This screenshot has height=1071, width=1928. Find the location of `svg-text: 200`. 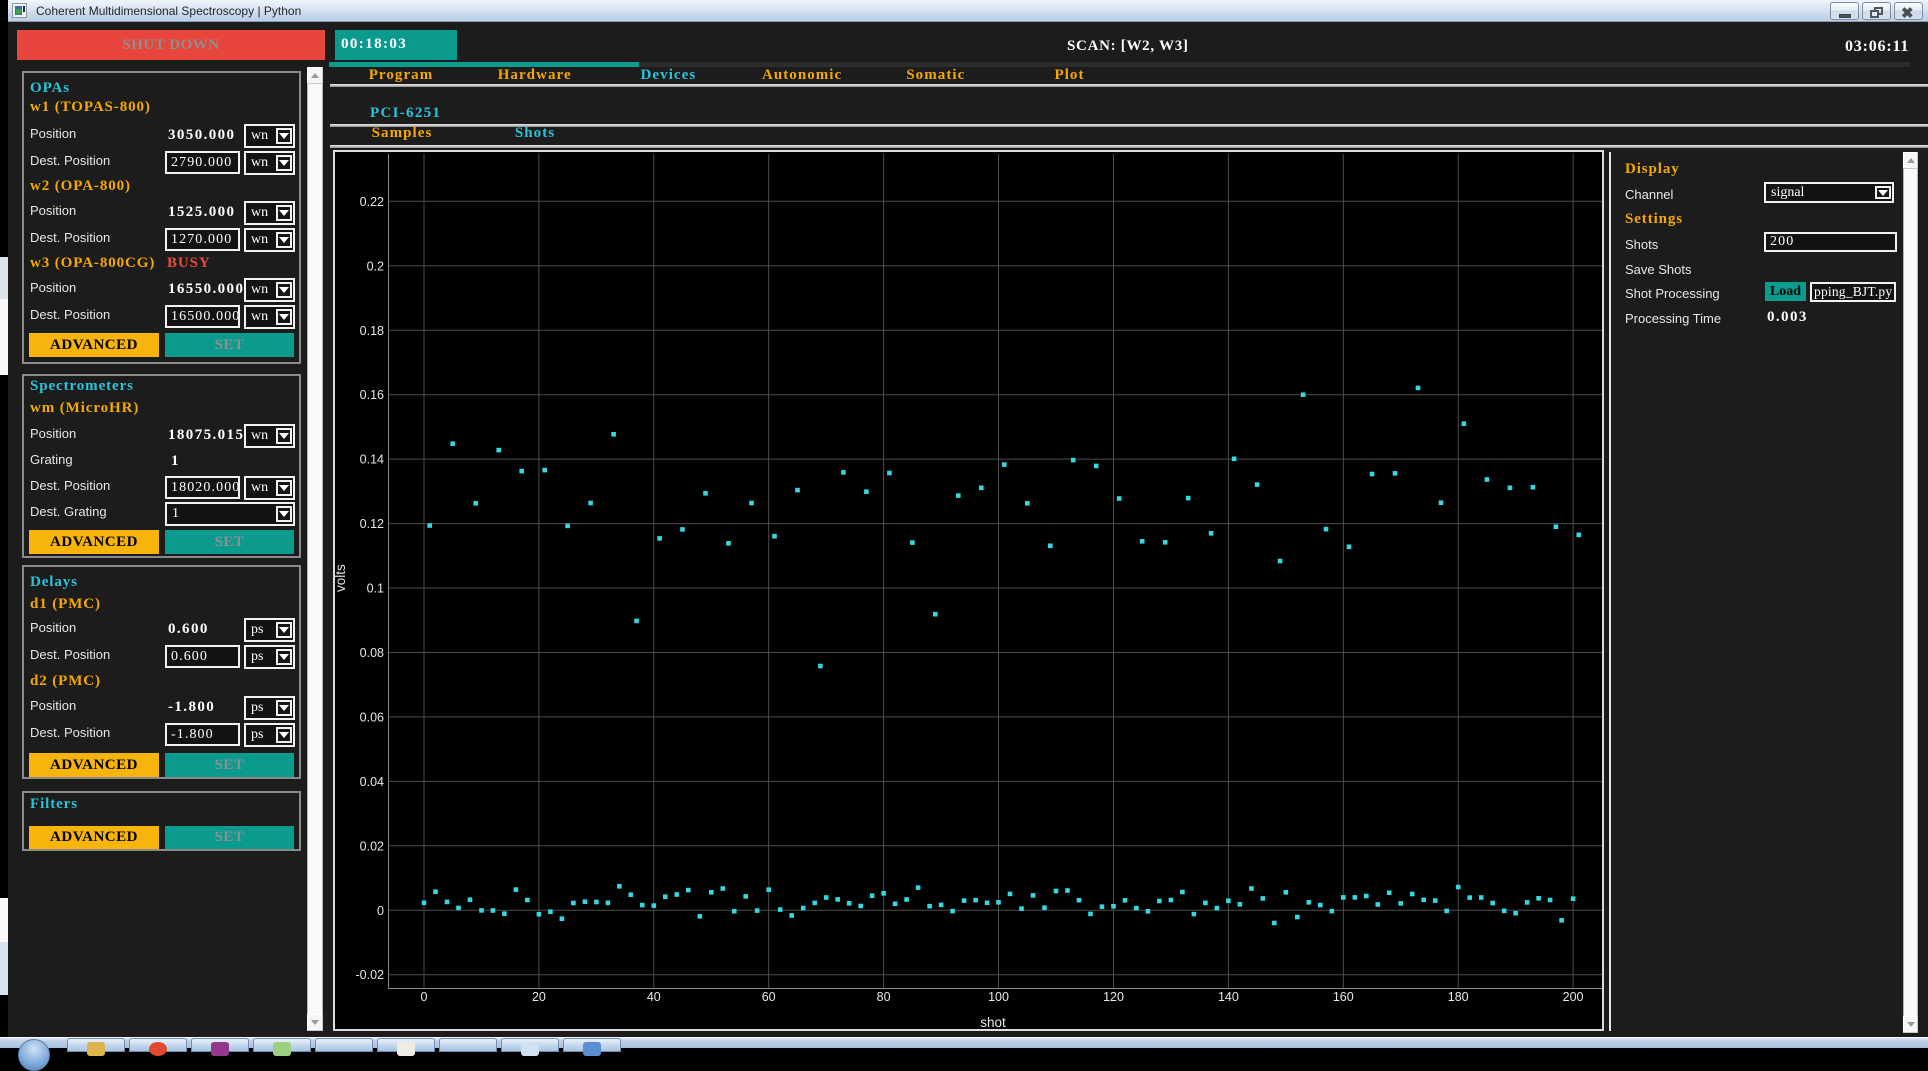

svg-text: 200 is located at coordinates (1573, 997).